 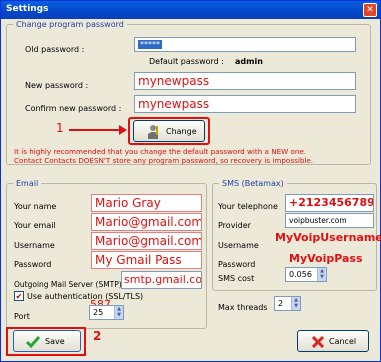 What do you see at coordinates (55, 341) in the screenshot?
I see `save-button-label: Save` at bounding box center [55, 341].